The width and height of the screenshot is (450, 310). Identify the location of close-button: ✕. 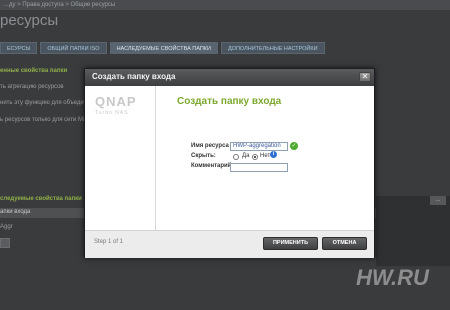
(365, 77).